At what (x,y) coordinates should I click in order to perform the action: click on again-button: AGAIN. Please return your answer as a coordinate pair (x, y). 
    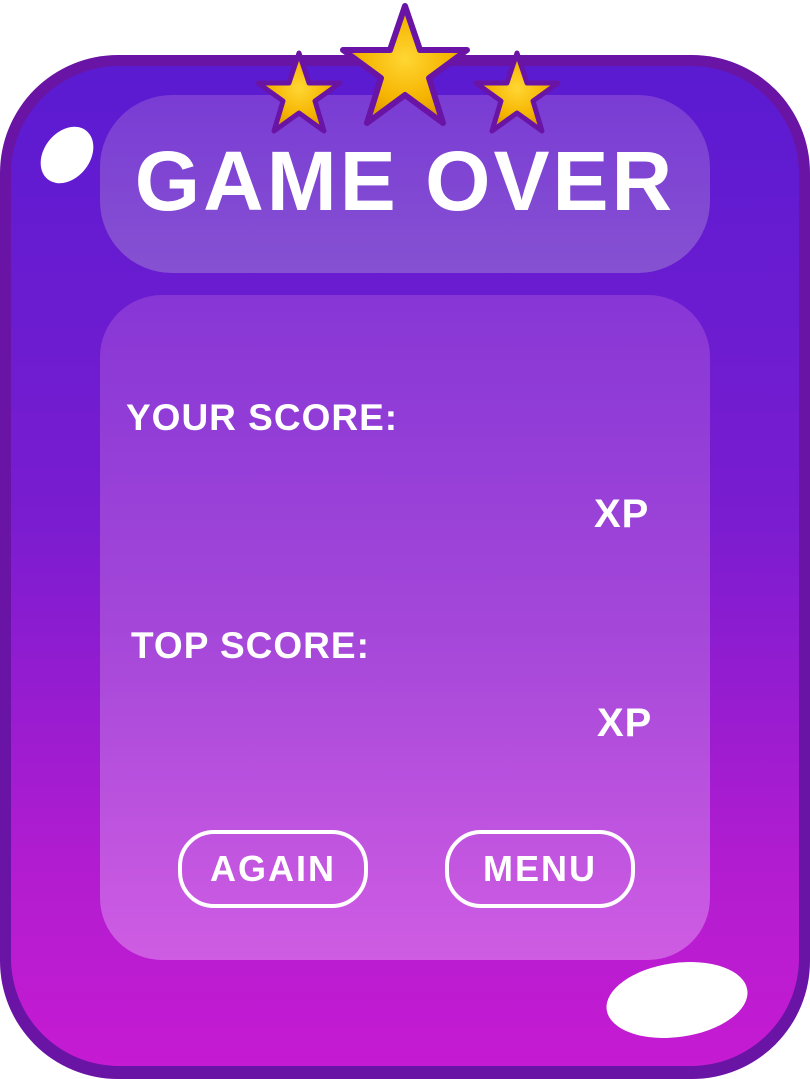
    Looking at the image, I should click on (273, 869).